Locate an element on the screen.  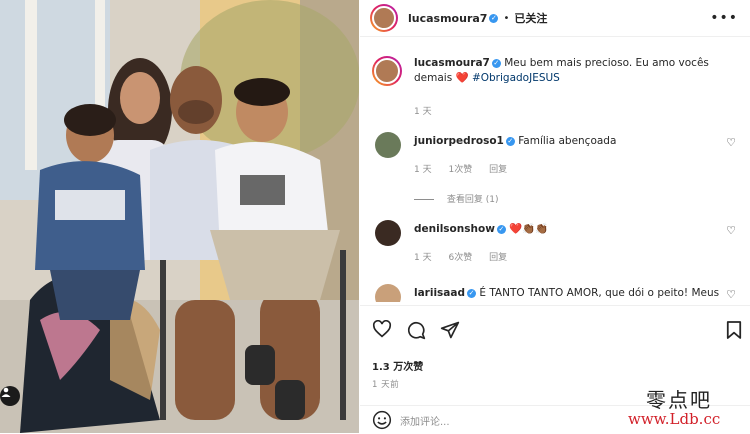
site-watermark: 零点吧 www.Ldb.cc is located at coordinates (689, 407).